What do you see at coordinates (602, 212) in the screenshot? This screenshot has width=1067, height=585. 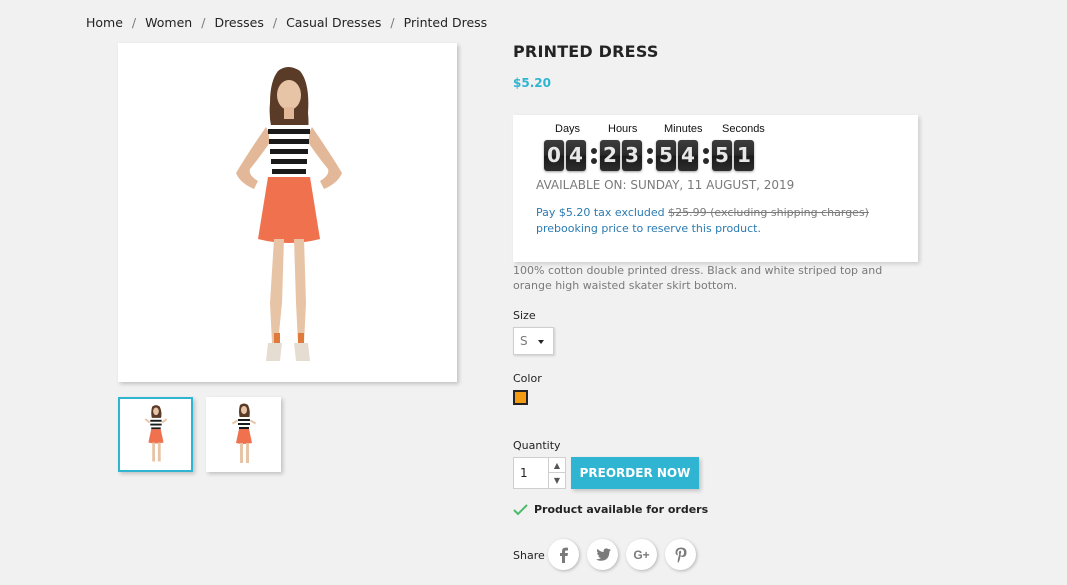 I see `pay-prefix: Pay $5.20 tax excluded` at bounding box center [602, 212].